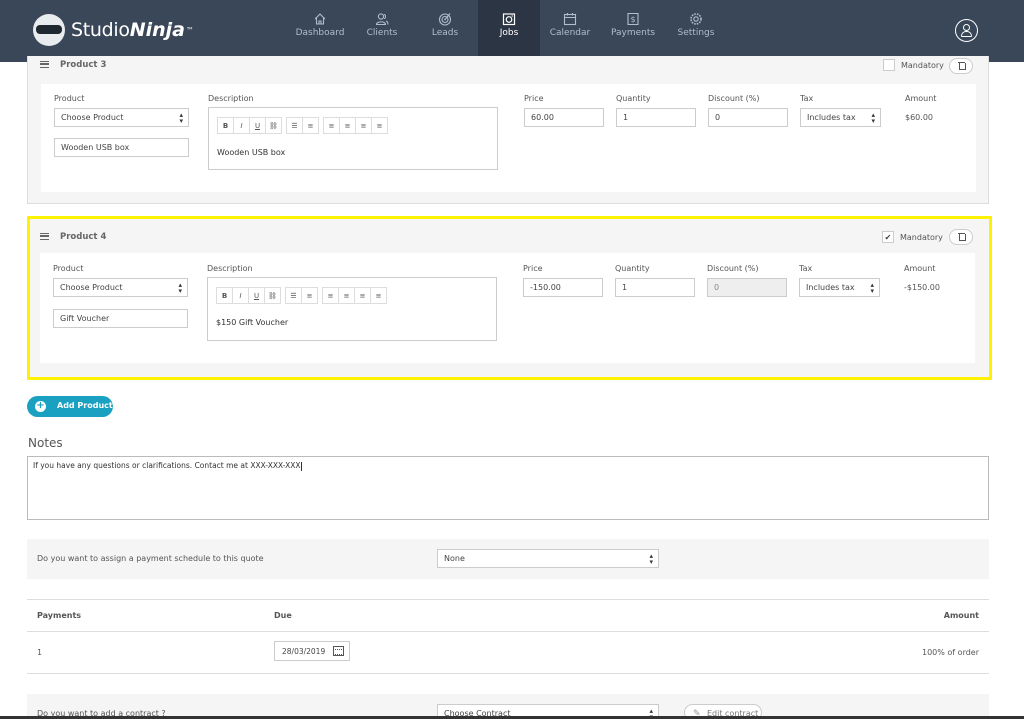  I want to click on due-header: Due, so click(283, 615).